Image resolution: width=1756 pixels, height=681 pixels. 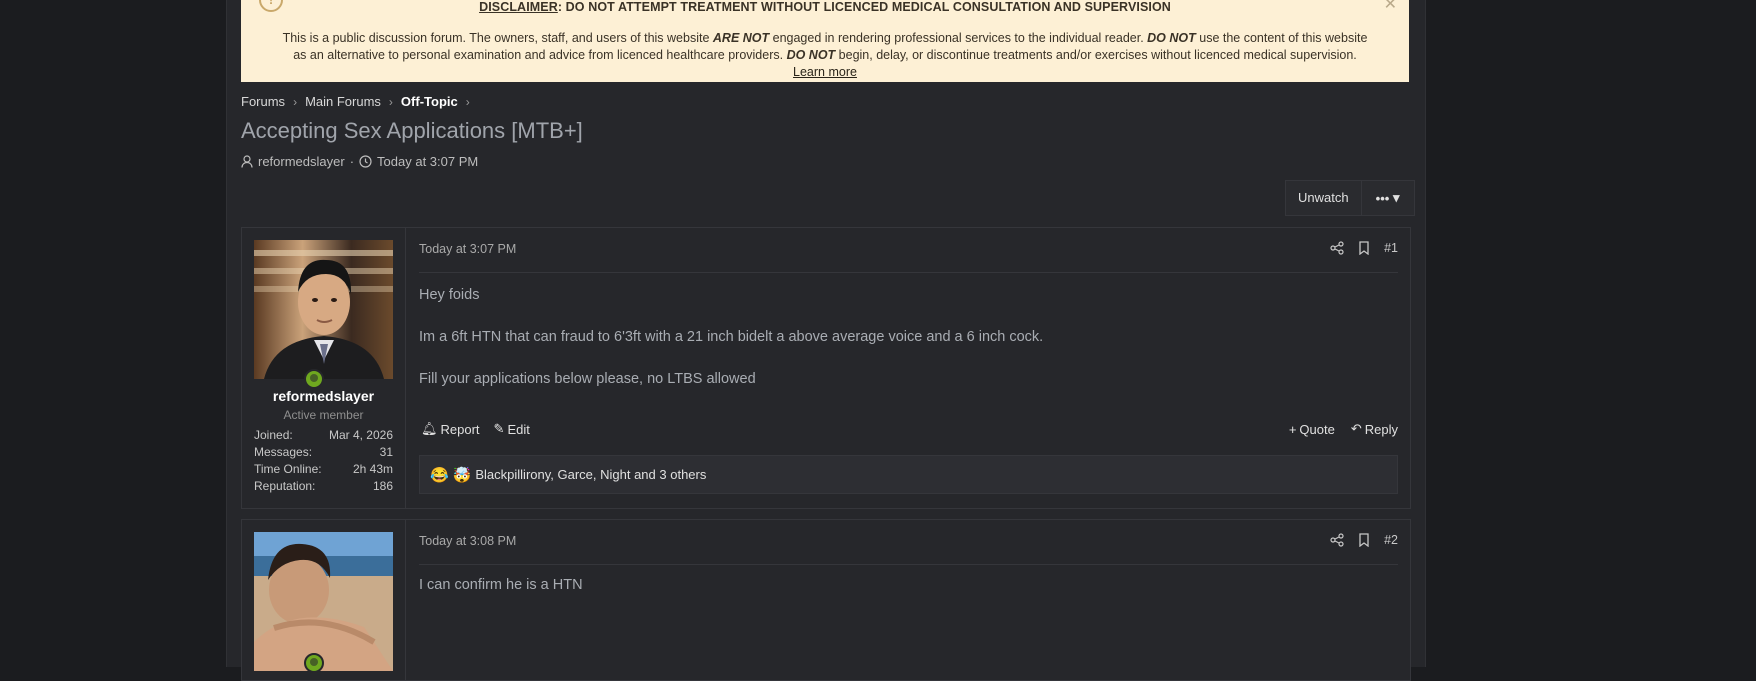 I want to click on stat-row-joined: Joined: Mar 4, 2026, so click(x=323, y=436).